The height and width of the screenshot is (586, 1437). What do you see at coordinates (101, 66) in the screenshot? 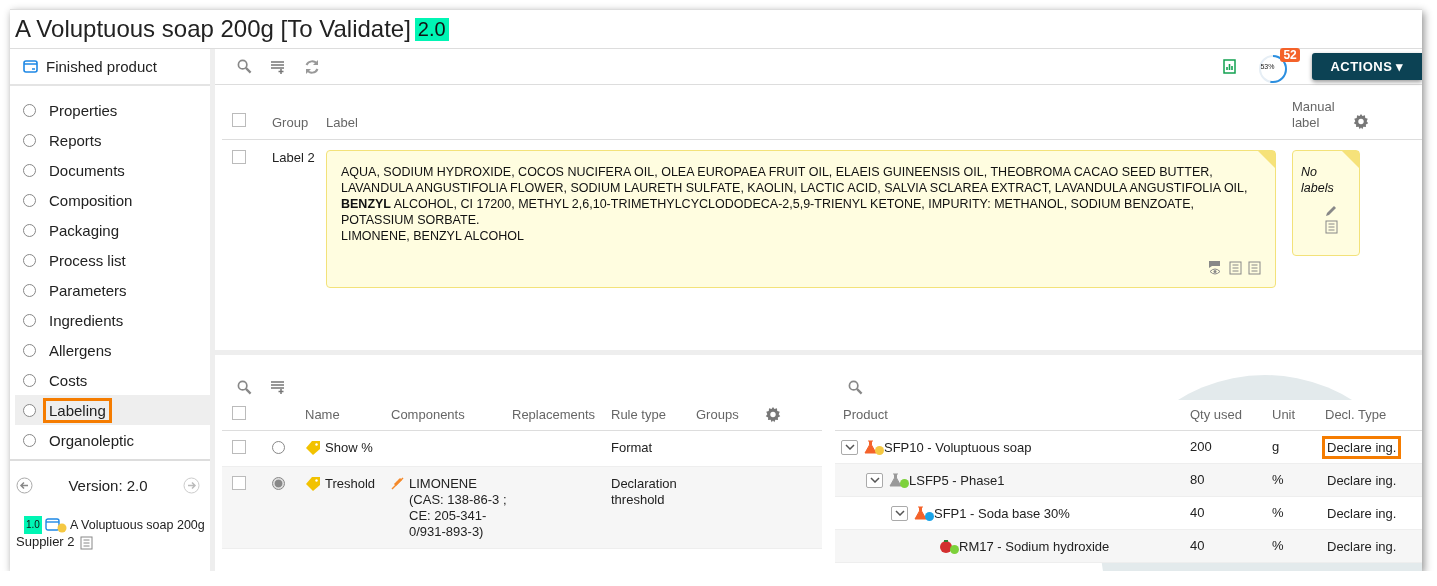
I see `sidebar-header: Finished product` at bounding box center [101, 66].